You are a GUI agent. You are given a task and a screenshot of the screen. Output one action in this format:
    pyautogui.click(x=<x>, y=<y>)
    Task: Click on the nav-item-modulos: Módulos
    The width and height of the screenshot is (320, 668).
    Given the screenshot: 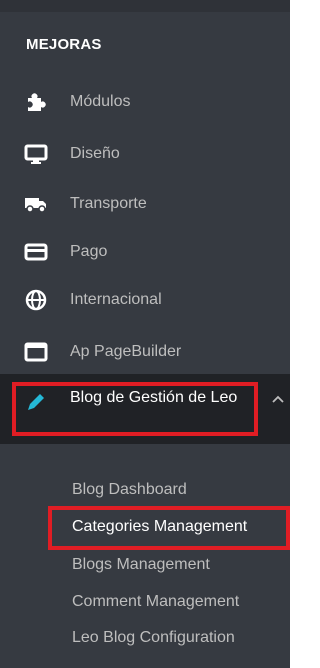 What is the action you would take?
    pyautogui.click(x=145, y=102)
    